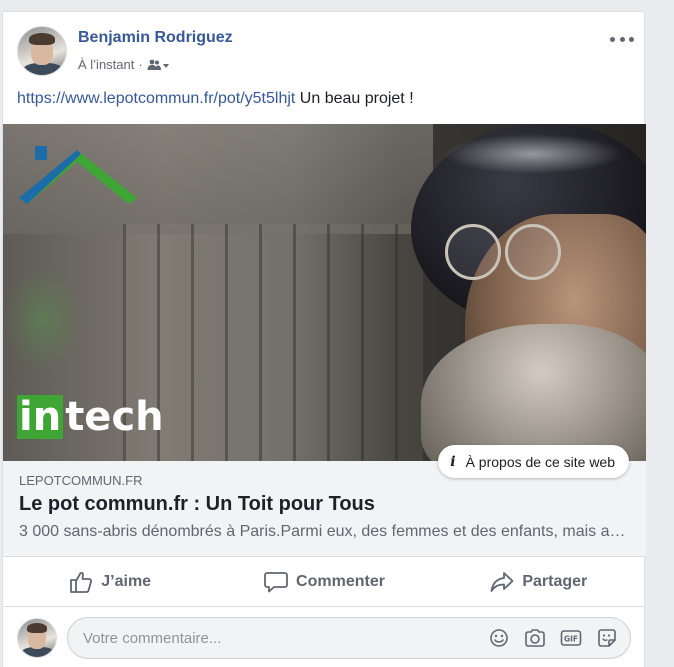 The image size is (674, 667). I want to click on author-name: Benjamin Rodriguez, so click(155, 38).